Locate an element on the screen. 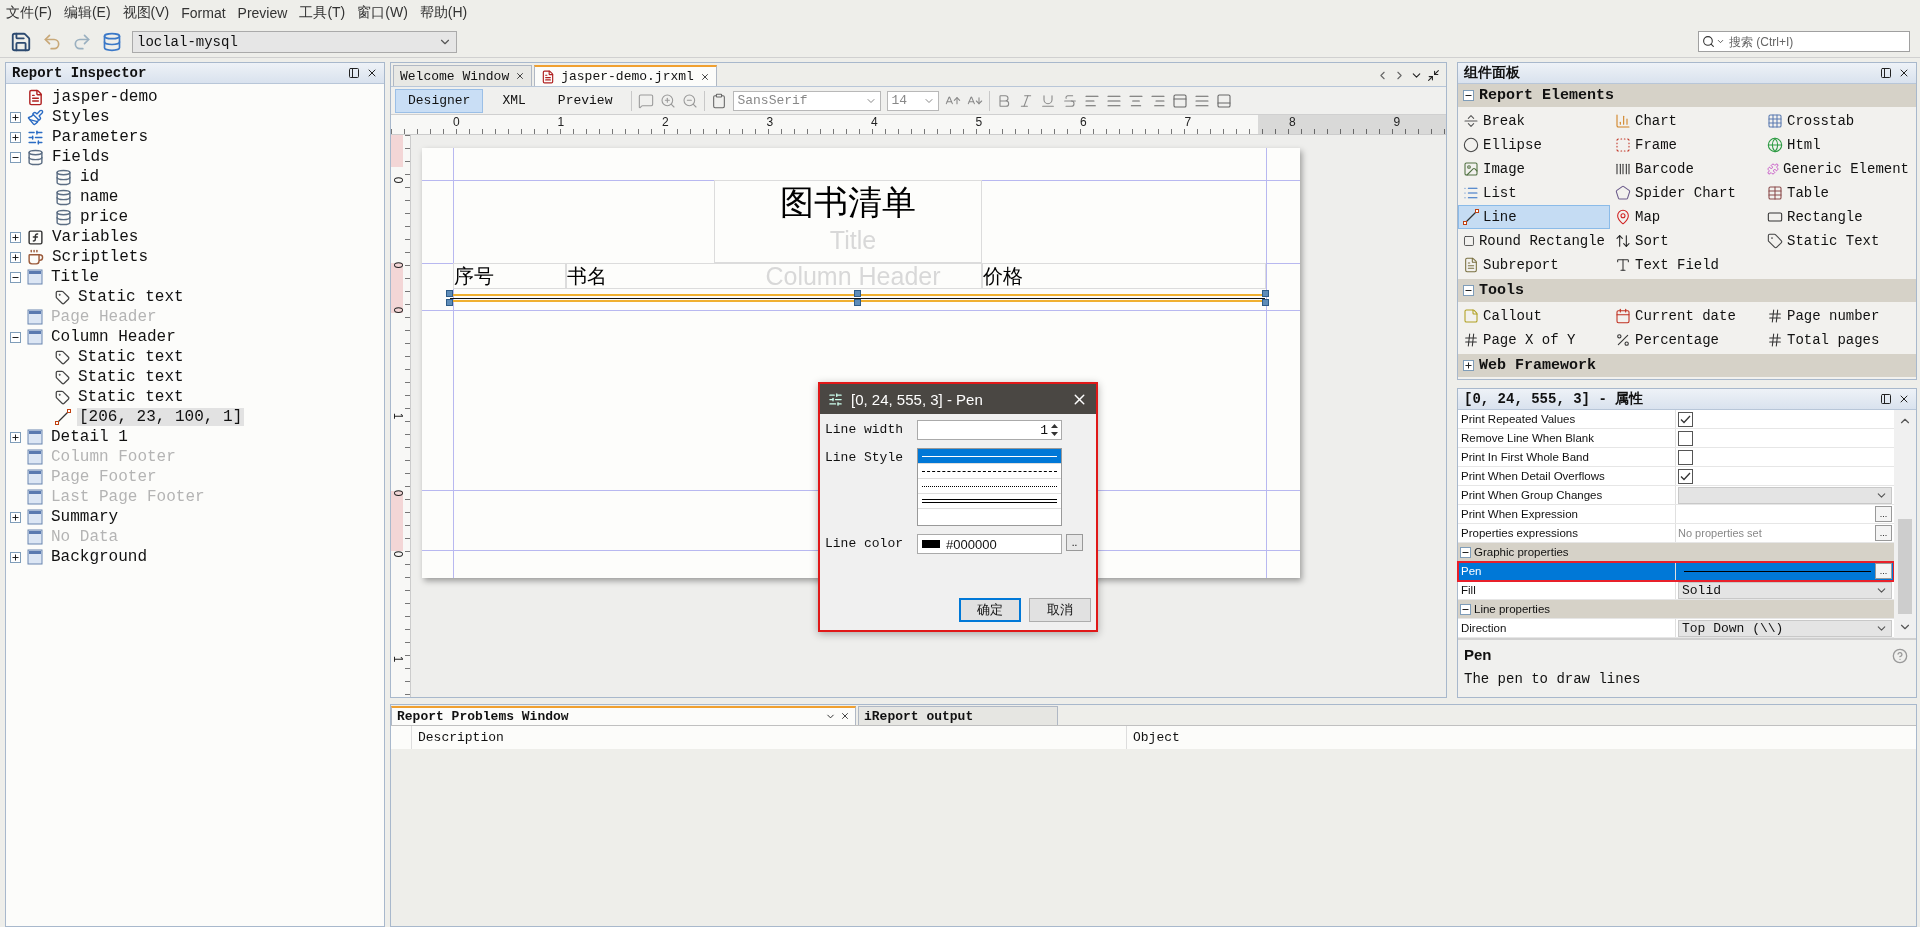 The image size is (1920, 927). tree-item: Column Header is located at coordinates (113, 337).